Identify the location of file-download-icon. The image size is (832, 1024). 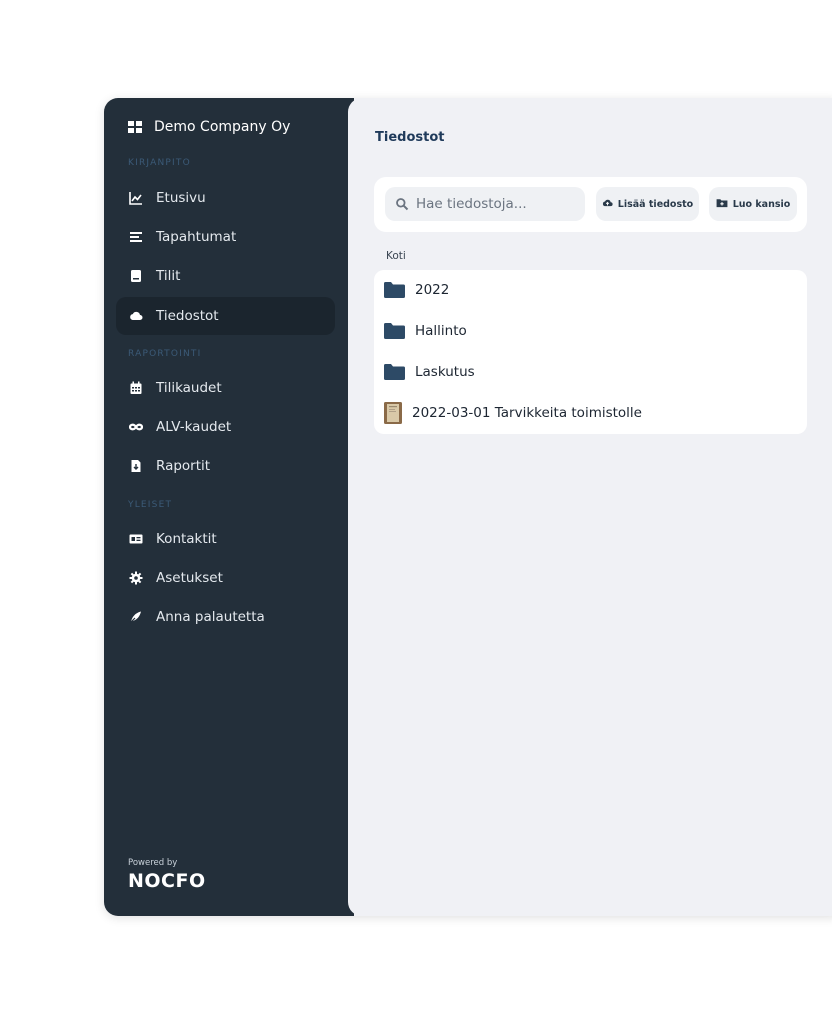
(136, 466).